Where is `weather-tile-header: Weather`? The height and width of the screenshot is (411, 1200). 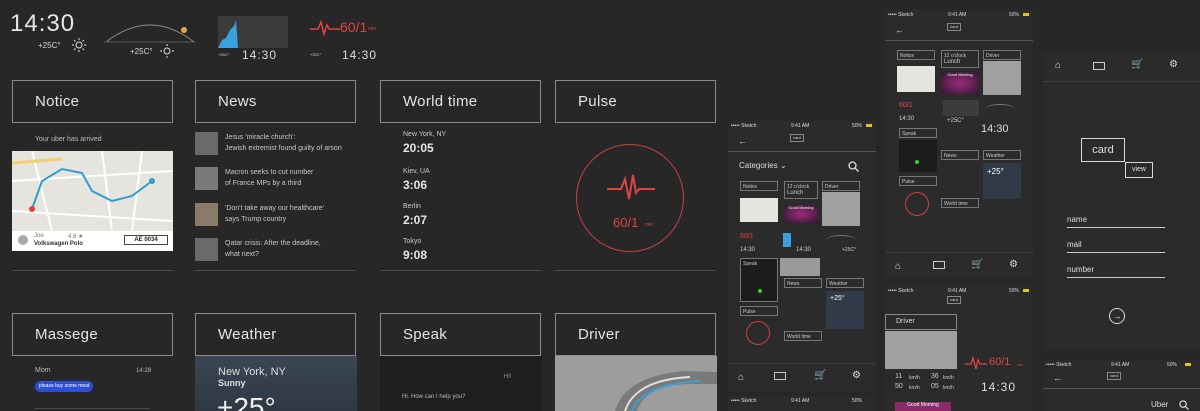
weather-tile-header: Weather is located at coordinates (275, 334).